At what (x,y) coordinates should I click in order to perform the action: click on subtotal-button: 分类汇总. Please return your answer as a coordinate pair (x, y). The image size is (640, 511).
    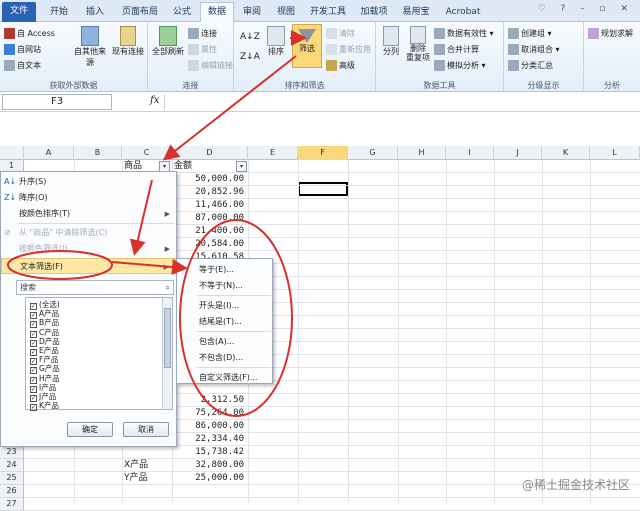
    Looking at the image, I should click on (530, 65).